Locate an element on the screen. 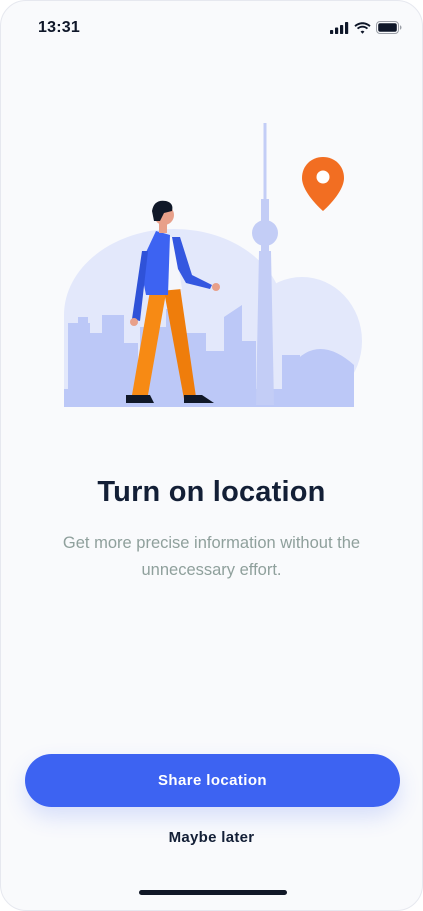 The image size is (423, 911). battery-icon is located at coordinates (389, 27).